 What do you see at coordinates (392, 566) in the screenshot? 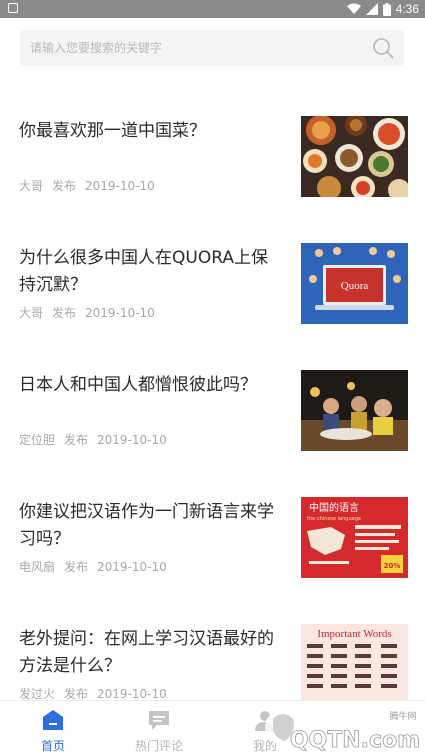
I see `thumbnail-percent: 20%` at bounding box center [392, 566].